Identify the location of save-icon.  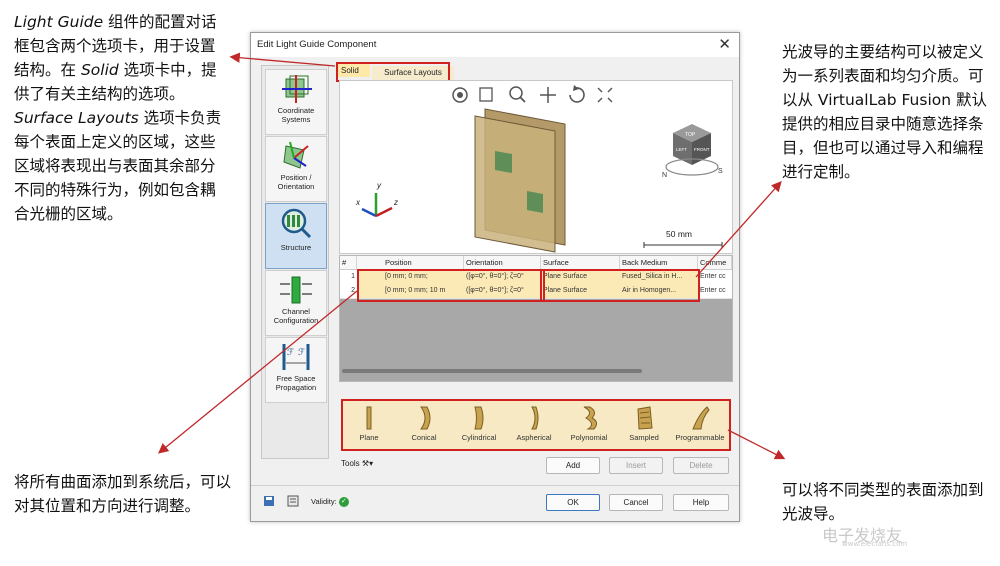
(269, 501).